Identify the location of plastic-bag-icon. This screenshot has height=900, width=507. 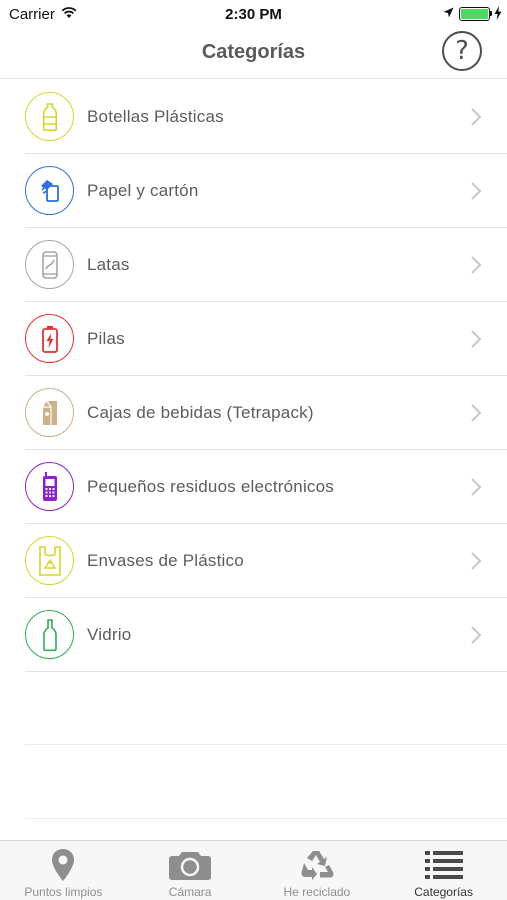
(49, 560).